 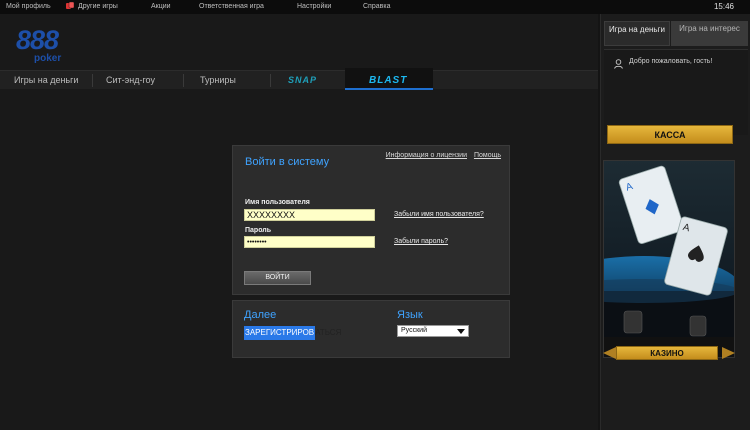 I want to click on casino-banner: A A, so click(x=669, y=259).